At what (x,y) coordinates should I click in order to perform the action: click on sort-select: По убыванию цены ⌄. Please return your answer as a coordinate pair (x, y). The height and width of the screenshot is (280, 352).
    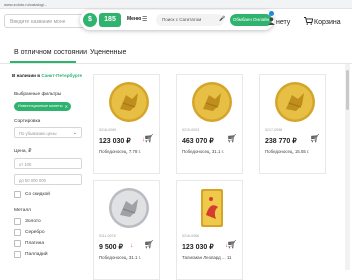
    Looking at the image, I should click on (48, 132).